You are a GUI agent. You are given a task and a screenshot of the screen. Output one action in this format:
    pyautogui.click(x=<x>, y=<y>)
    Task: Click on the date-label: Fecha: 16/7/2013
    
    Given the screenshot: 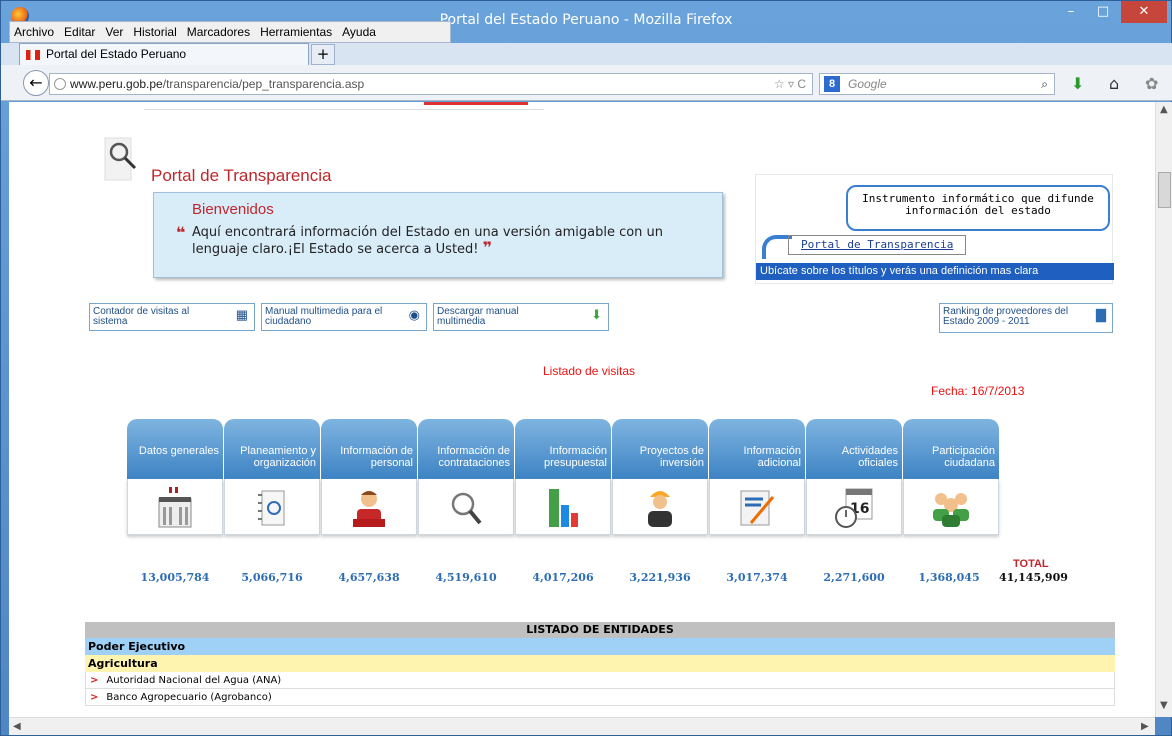 What is the action you would take?
    pyautogui.click(x=978, y=391)
    